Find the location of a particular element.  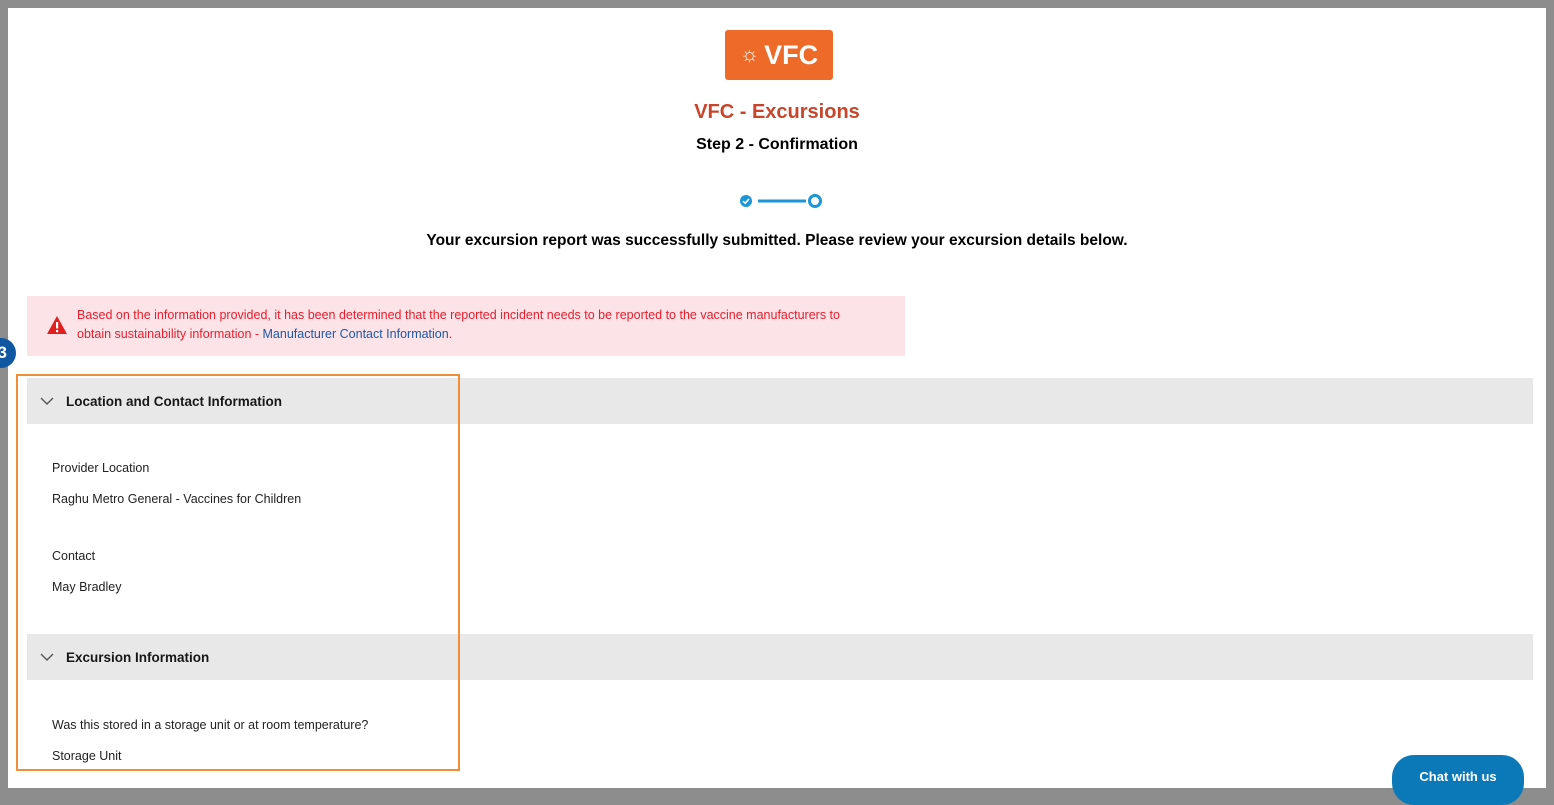

provider-location-label: Provider Location is located at coordinates (101, 468).